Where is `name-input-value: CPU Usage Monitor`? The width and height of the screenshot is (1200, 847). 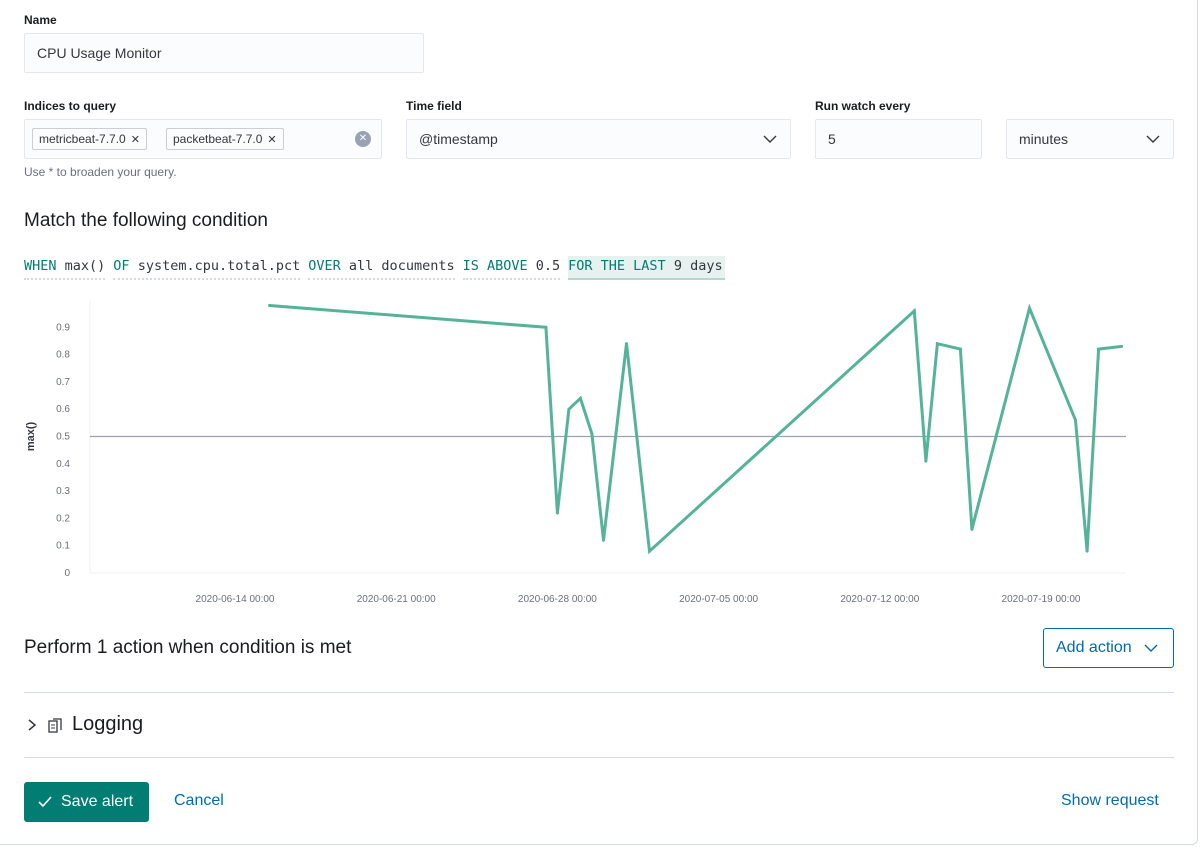
name-input-value: CPU Usage Monitor is located at coordinates (99, 53).